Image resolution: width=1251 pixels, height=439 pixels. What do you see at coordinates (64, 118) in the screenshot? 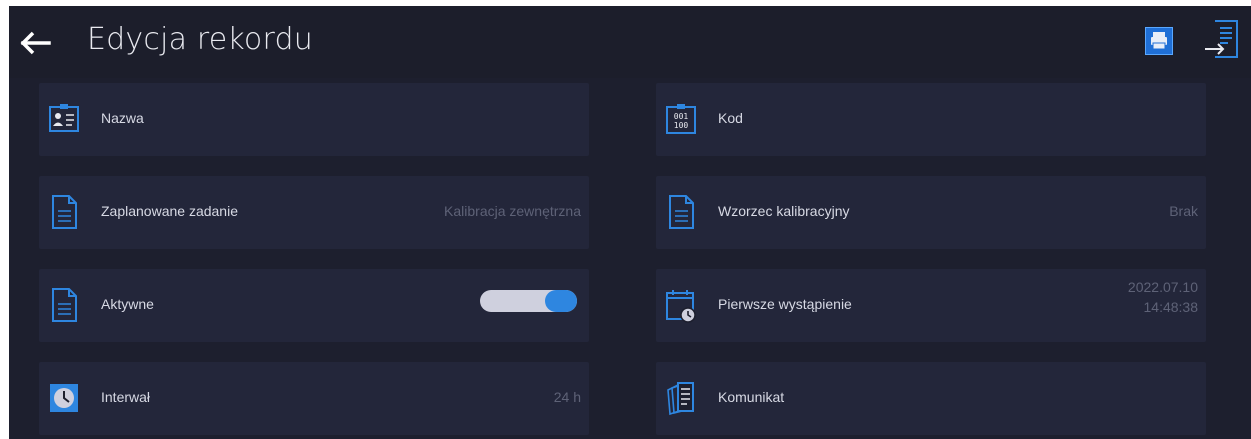
I see `id-card-icon` at bounding box center [64, 118].